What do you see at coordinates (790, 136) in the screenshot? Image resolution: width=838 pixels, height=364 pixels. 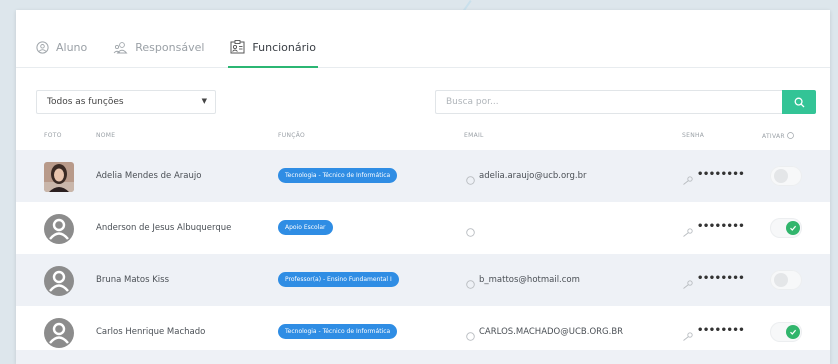 I see `info-icon` at bounding box center [790, 136].